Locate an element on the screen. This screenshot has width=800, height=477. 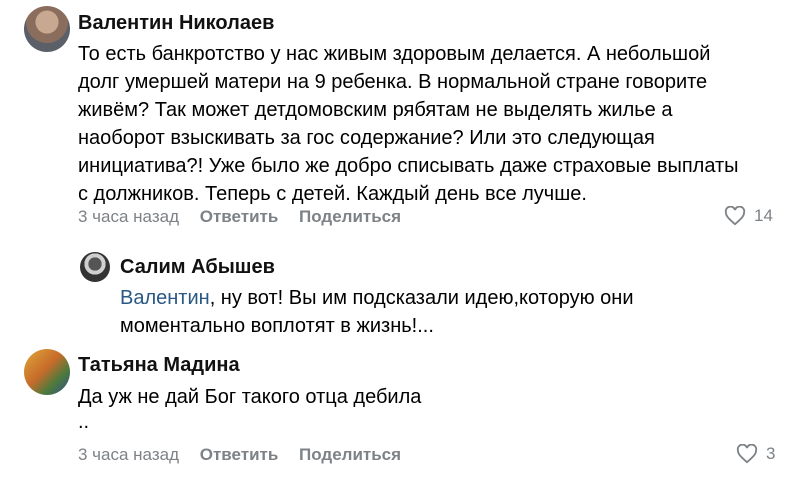
like-button: 14 is located at coordinates (748, 216).